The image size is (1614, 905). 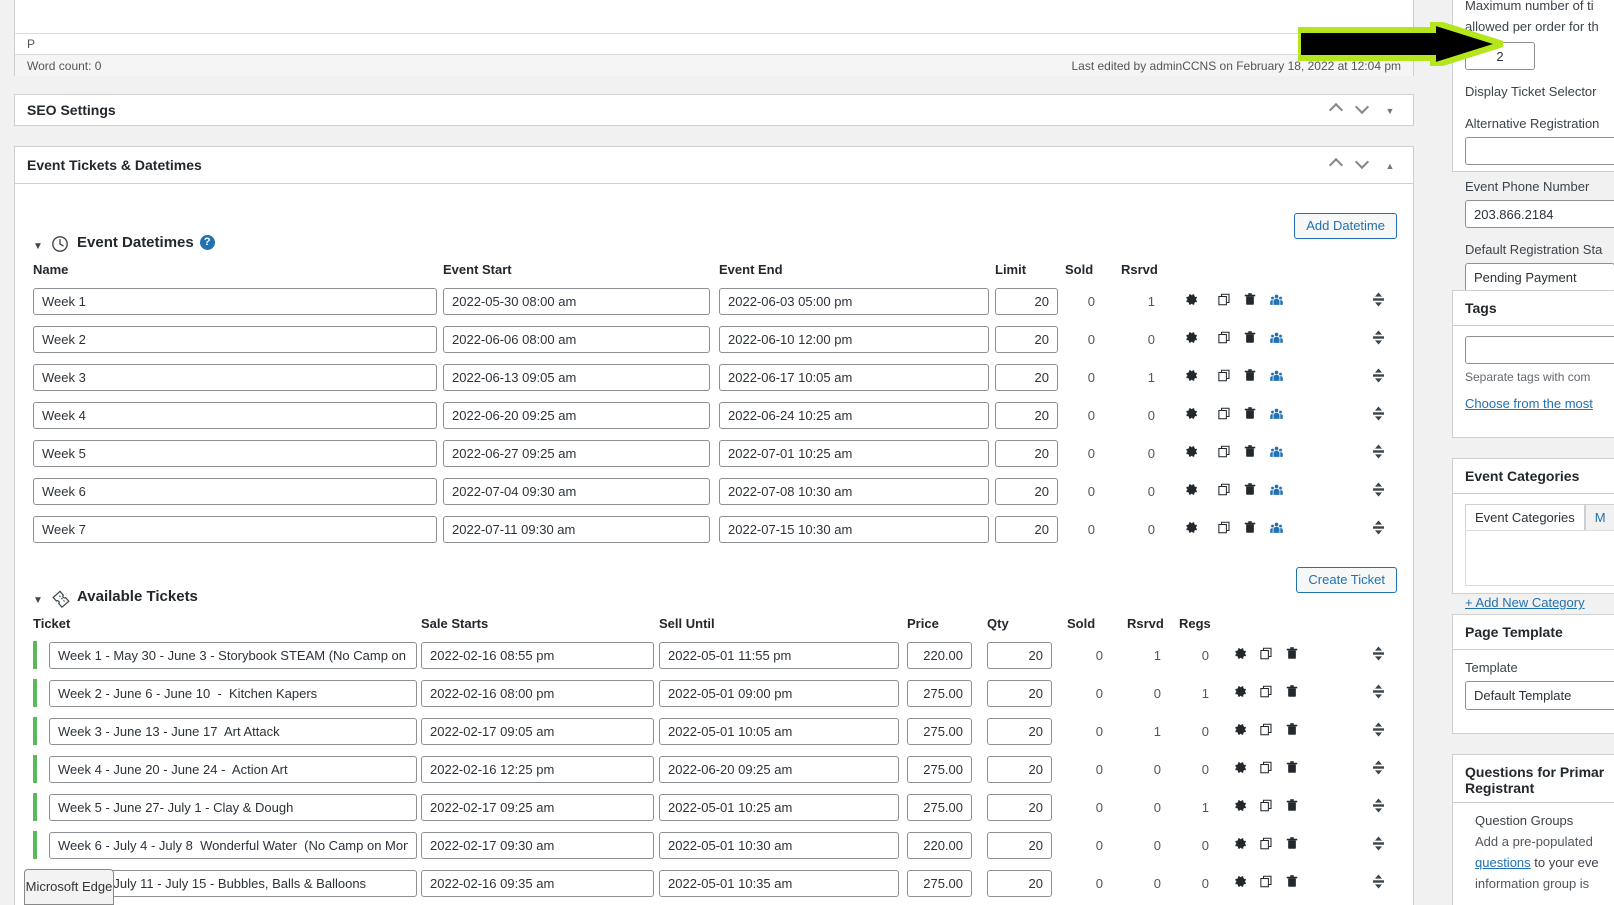 What do you see at coordinates (1390, 165) in the screenshot?
I see `etd-collapse-toggle: ▲` at bounding box center [1390, 165].